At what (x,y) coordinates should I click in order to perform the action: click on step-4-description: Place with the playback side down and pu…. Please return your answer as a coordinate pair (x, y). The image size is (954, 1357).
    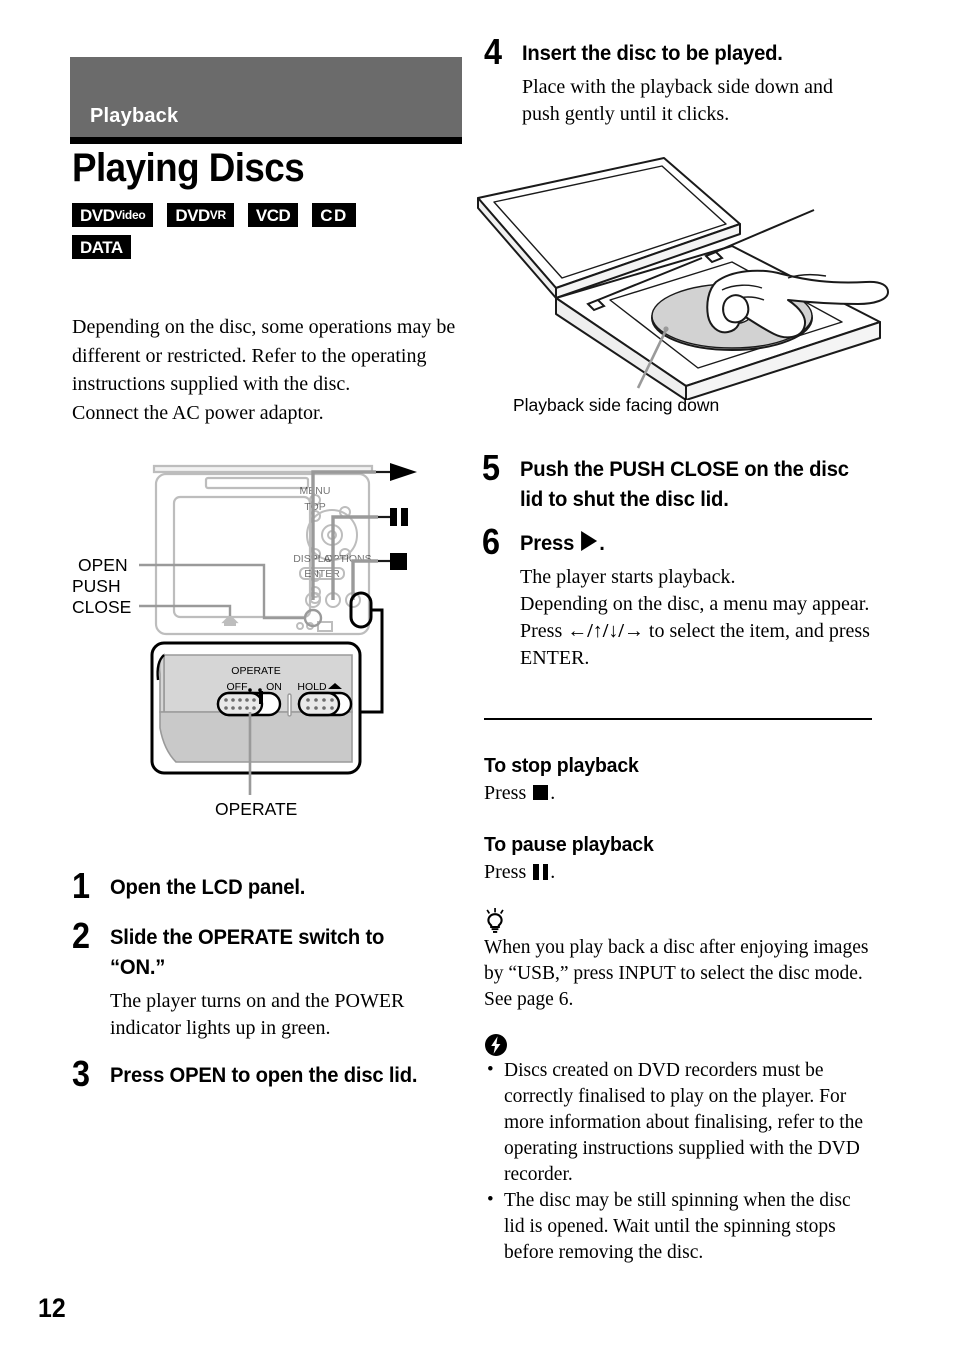
    Looking at the image, I should click on (678, 100).